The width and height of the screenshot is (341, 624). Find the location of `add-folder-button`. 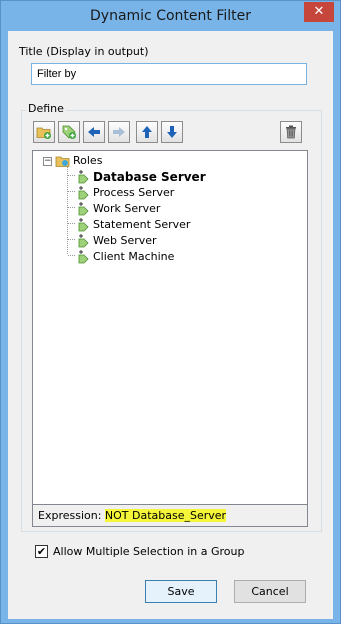

add-folder-button is located at coordinates (44, 132).